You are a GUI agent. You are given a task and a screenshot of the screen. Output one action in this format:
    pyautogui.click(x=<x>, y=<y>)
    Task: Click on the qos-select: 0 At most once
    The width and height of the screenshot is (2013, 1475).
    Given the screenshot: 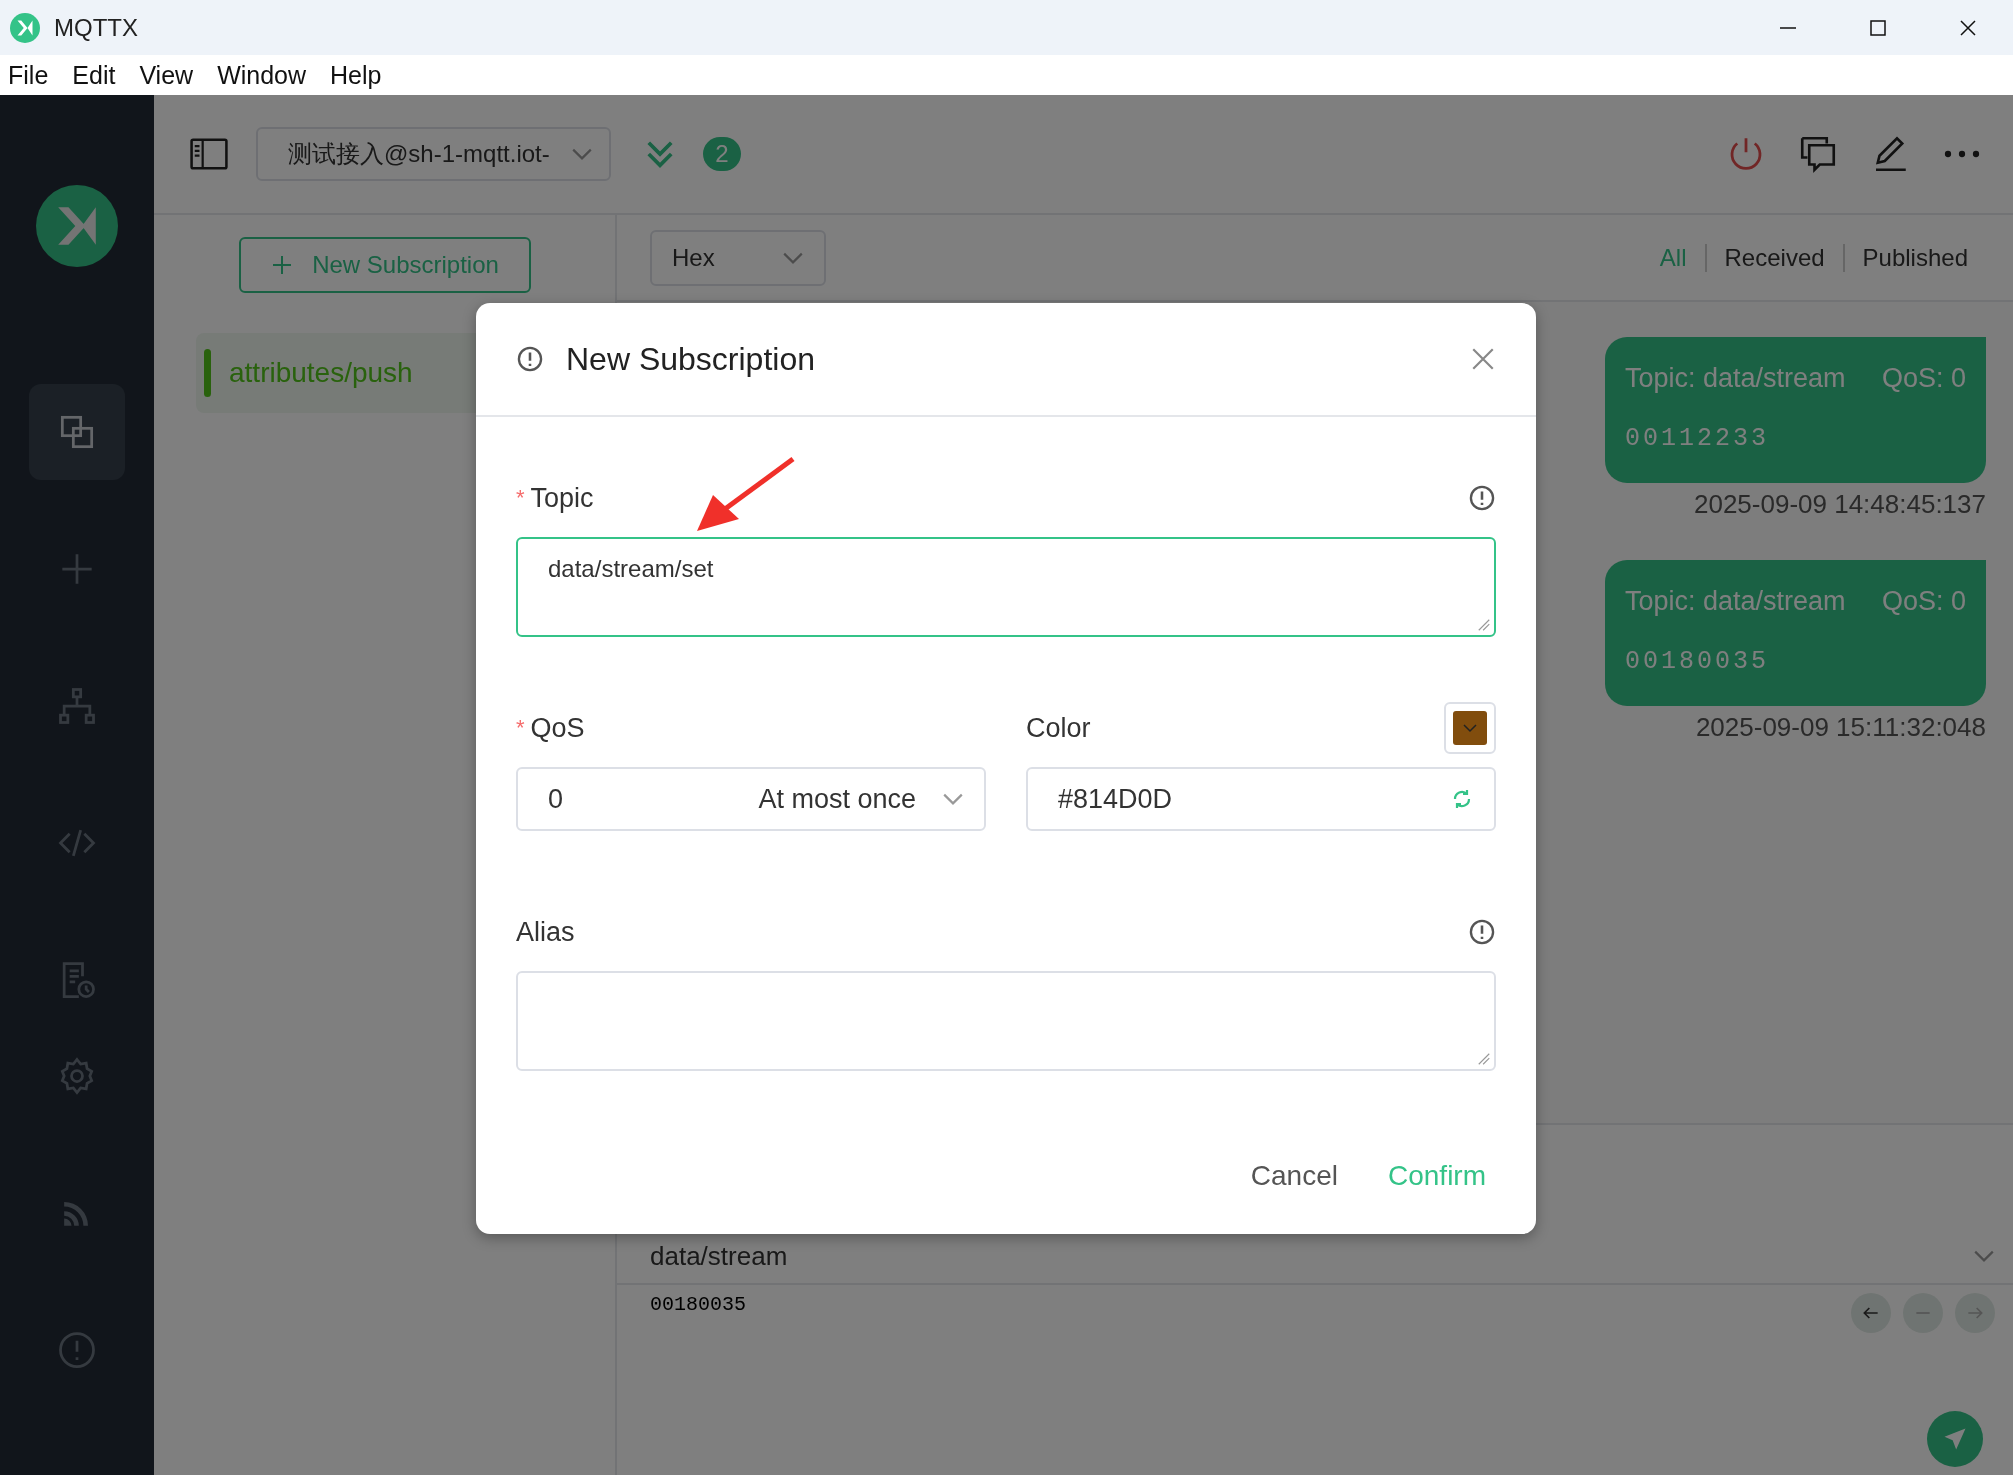 What is the action you would take?
    pyautogui.click(x=751, y=799)
    